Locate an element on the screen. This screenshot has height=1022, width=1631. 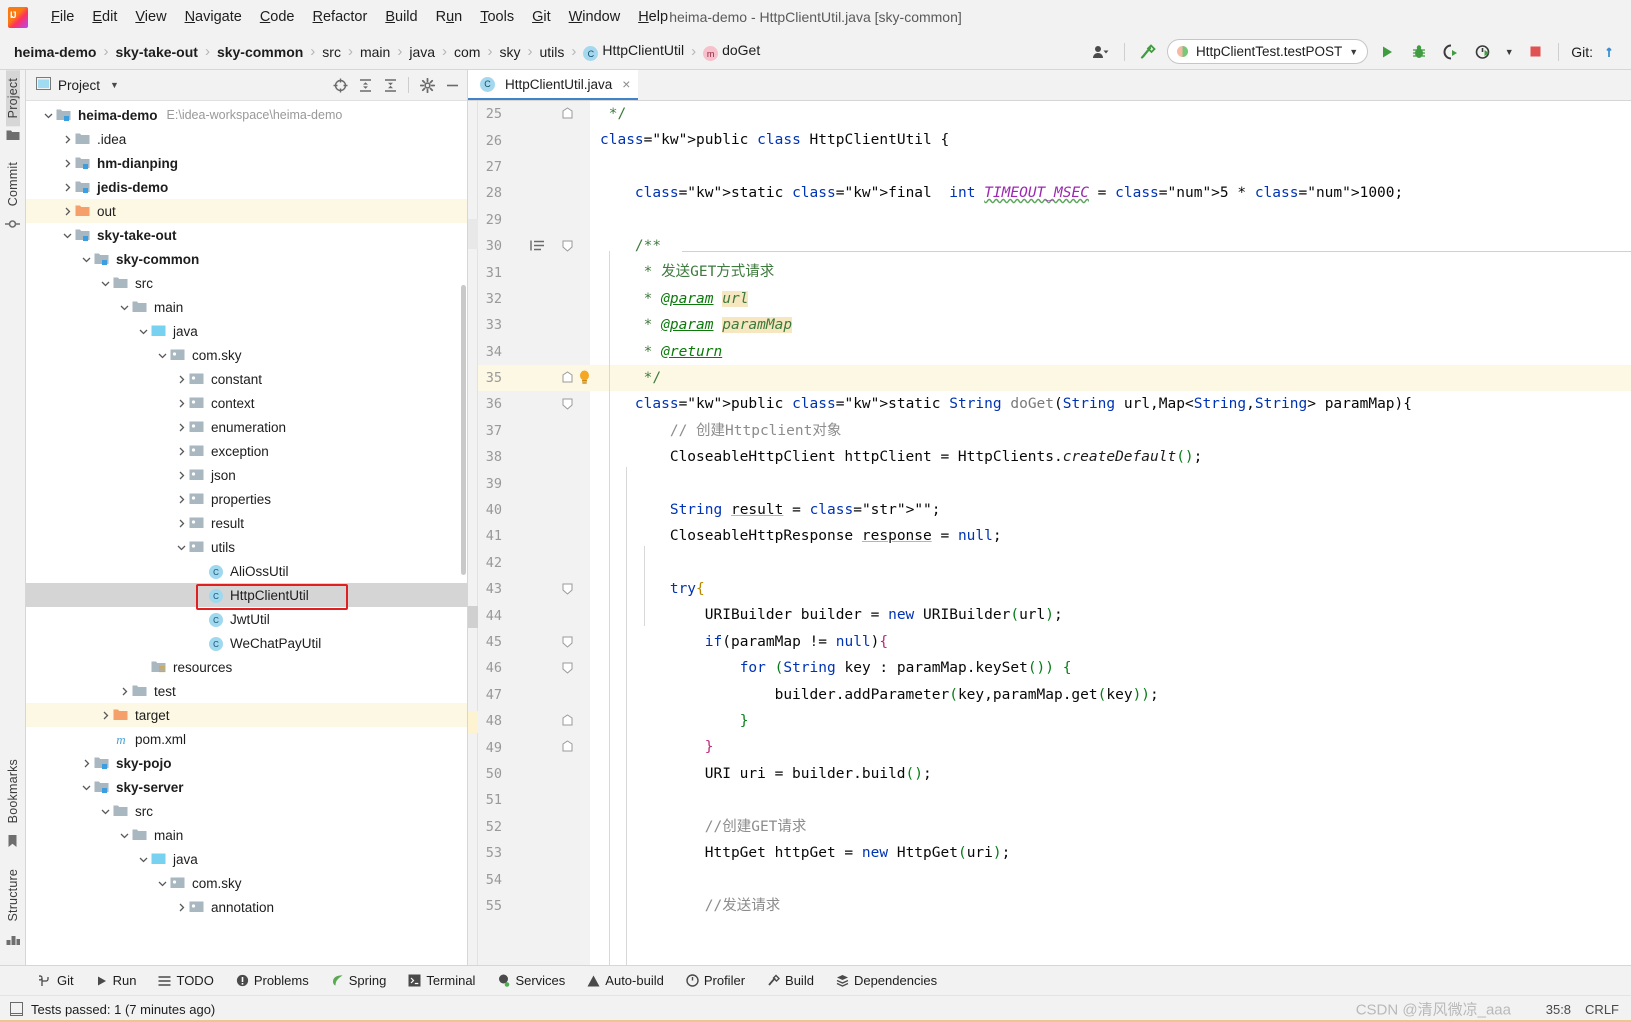
tree-item-main: main is located at coordinates (246, 307).